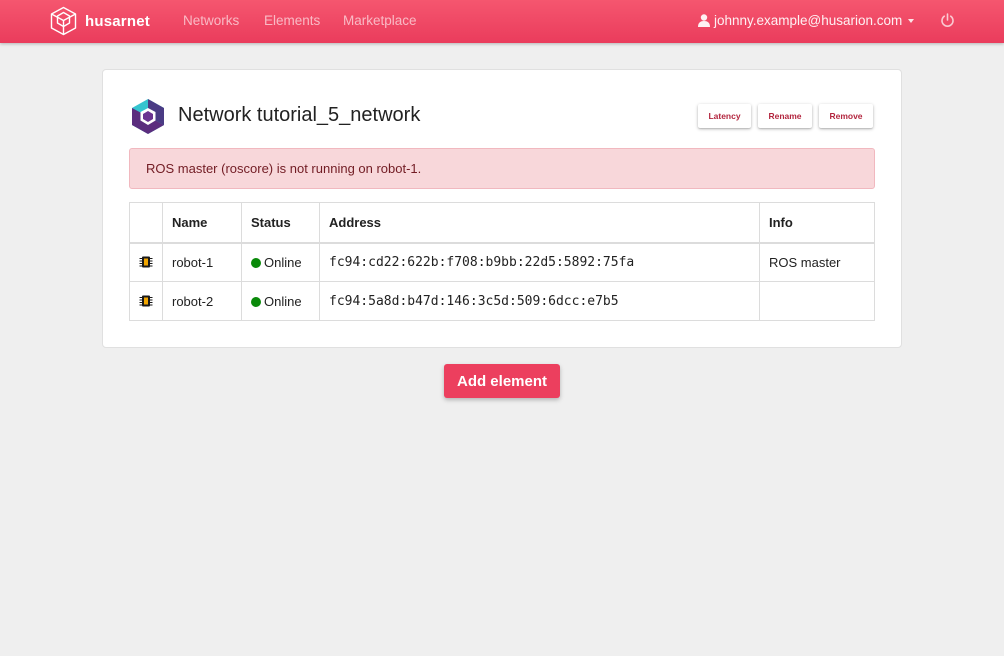  What do you see at coordinates (202, 223) in the screenshot?
I see `header-name: Name` at bounding box center [202, 223].